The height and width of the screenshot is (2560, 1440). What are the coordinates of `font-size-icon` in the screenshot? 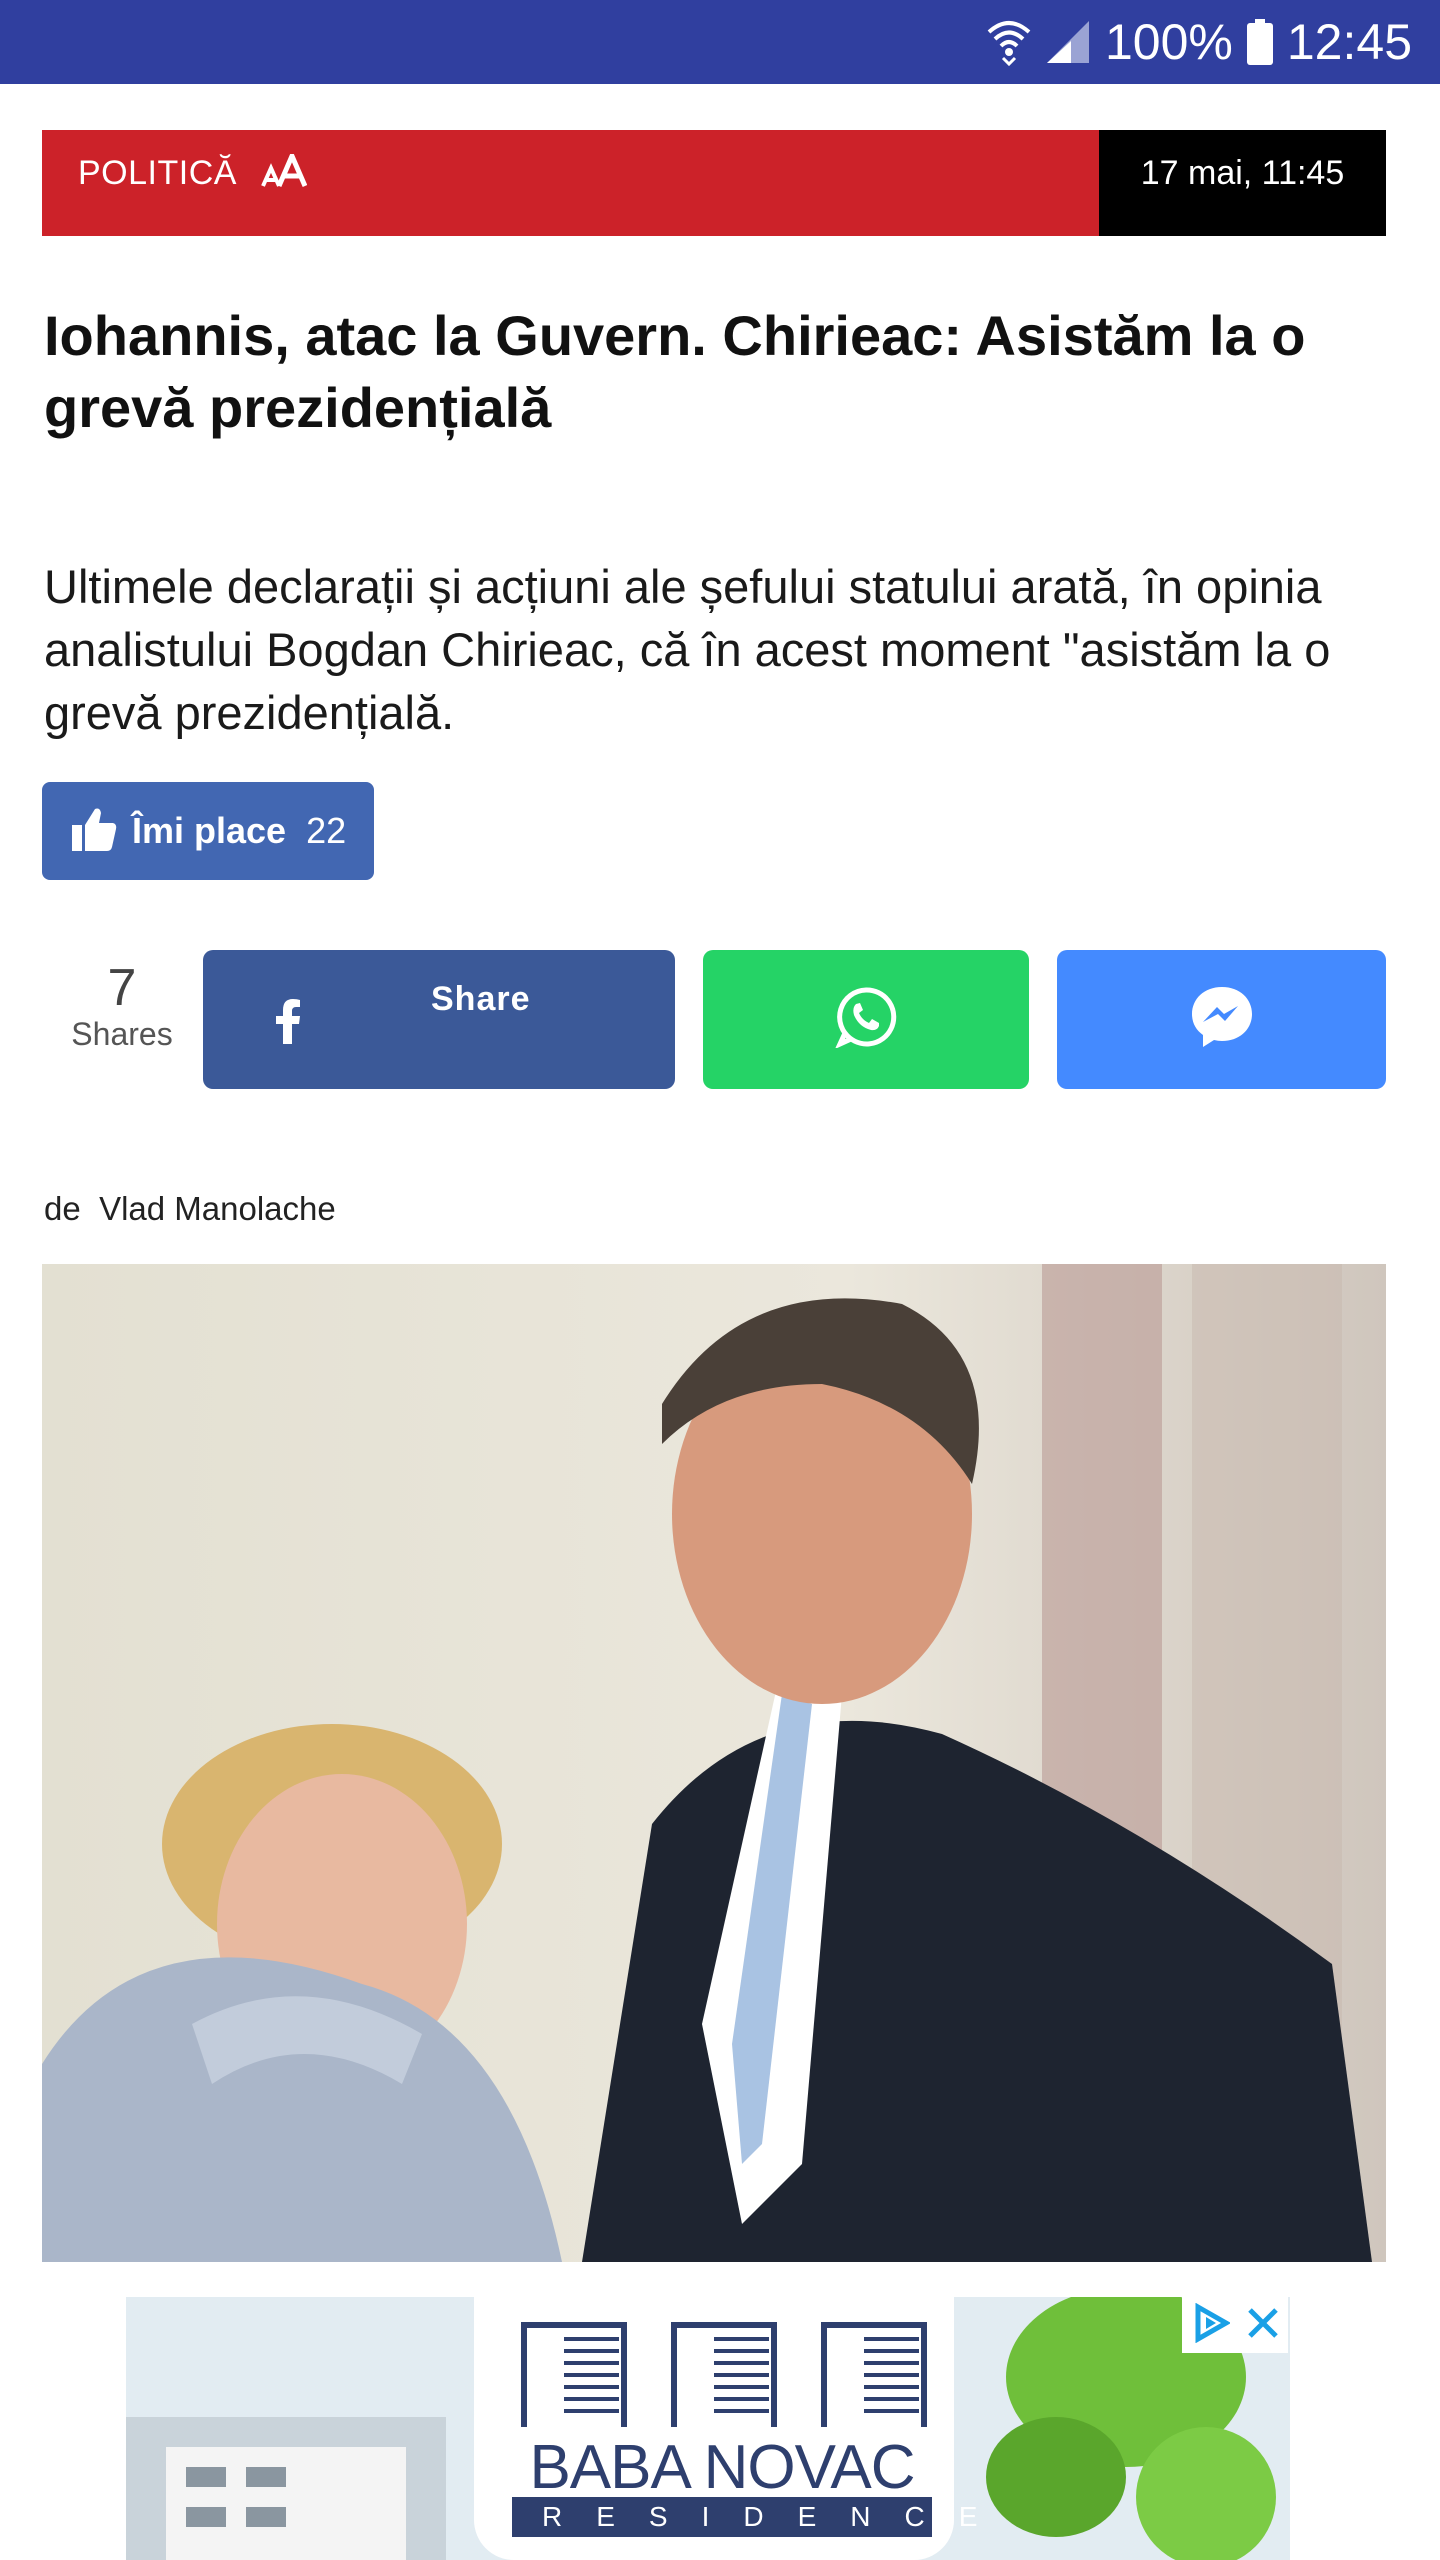 It's located at (284, 171).